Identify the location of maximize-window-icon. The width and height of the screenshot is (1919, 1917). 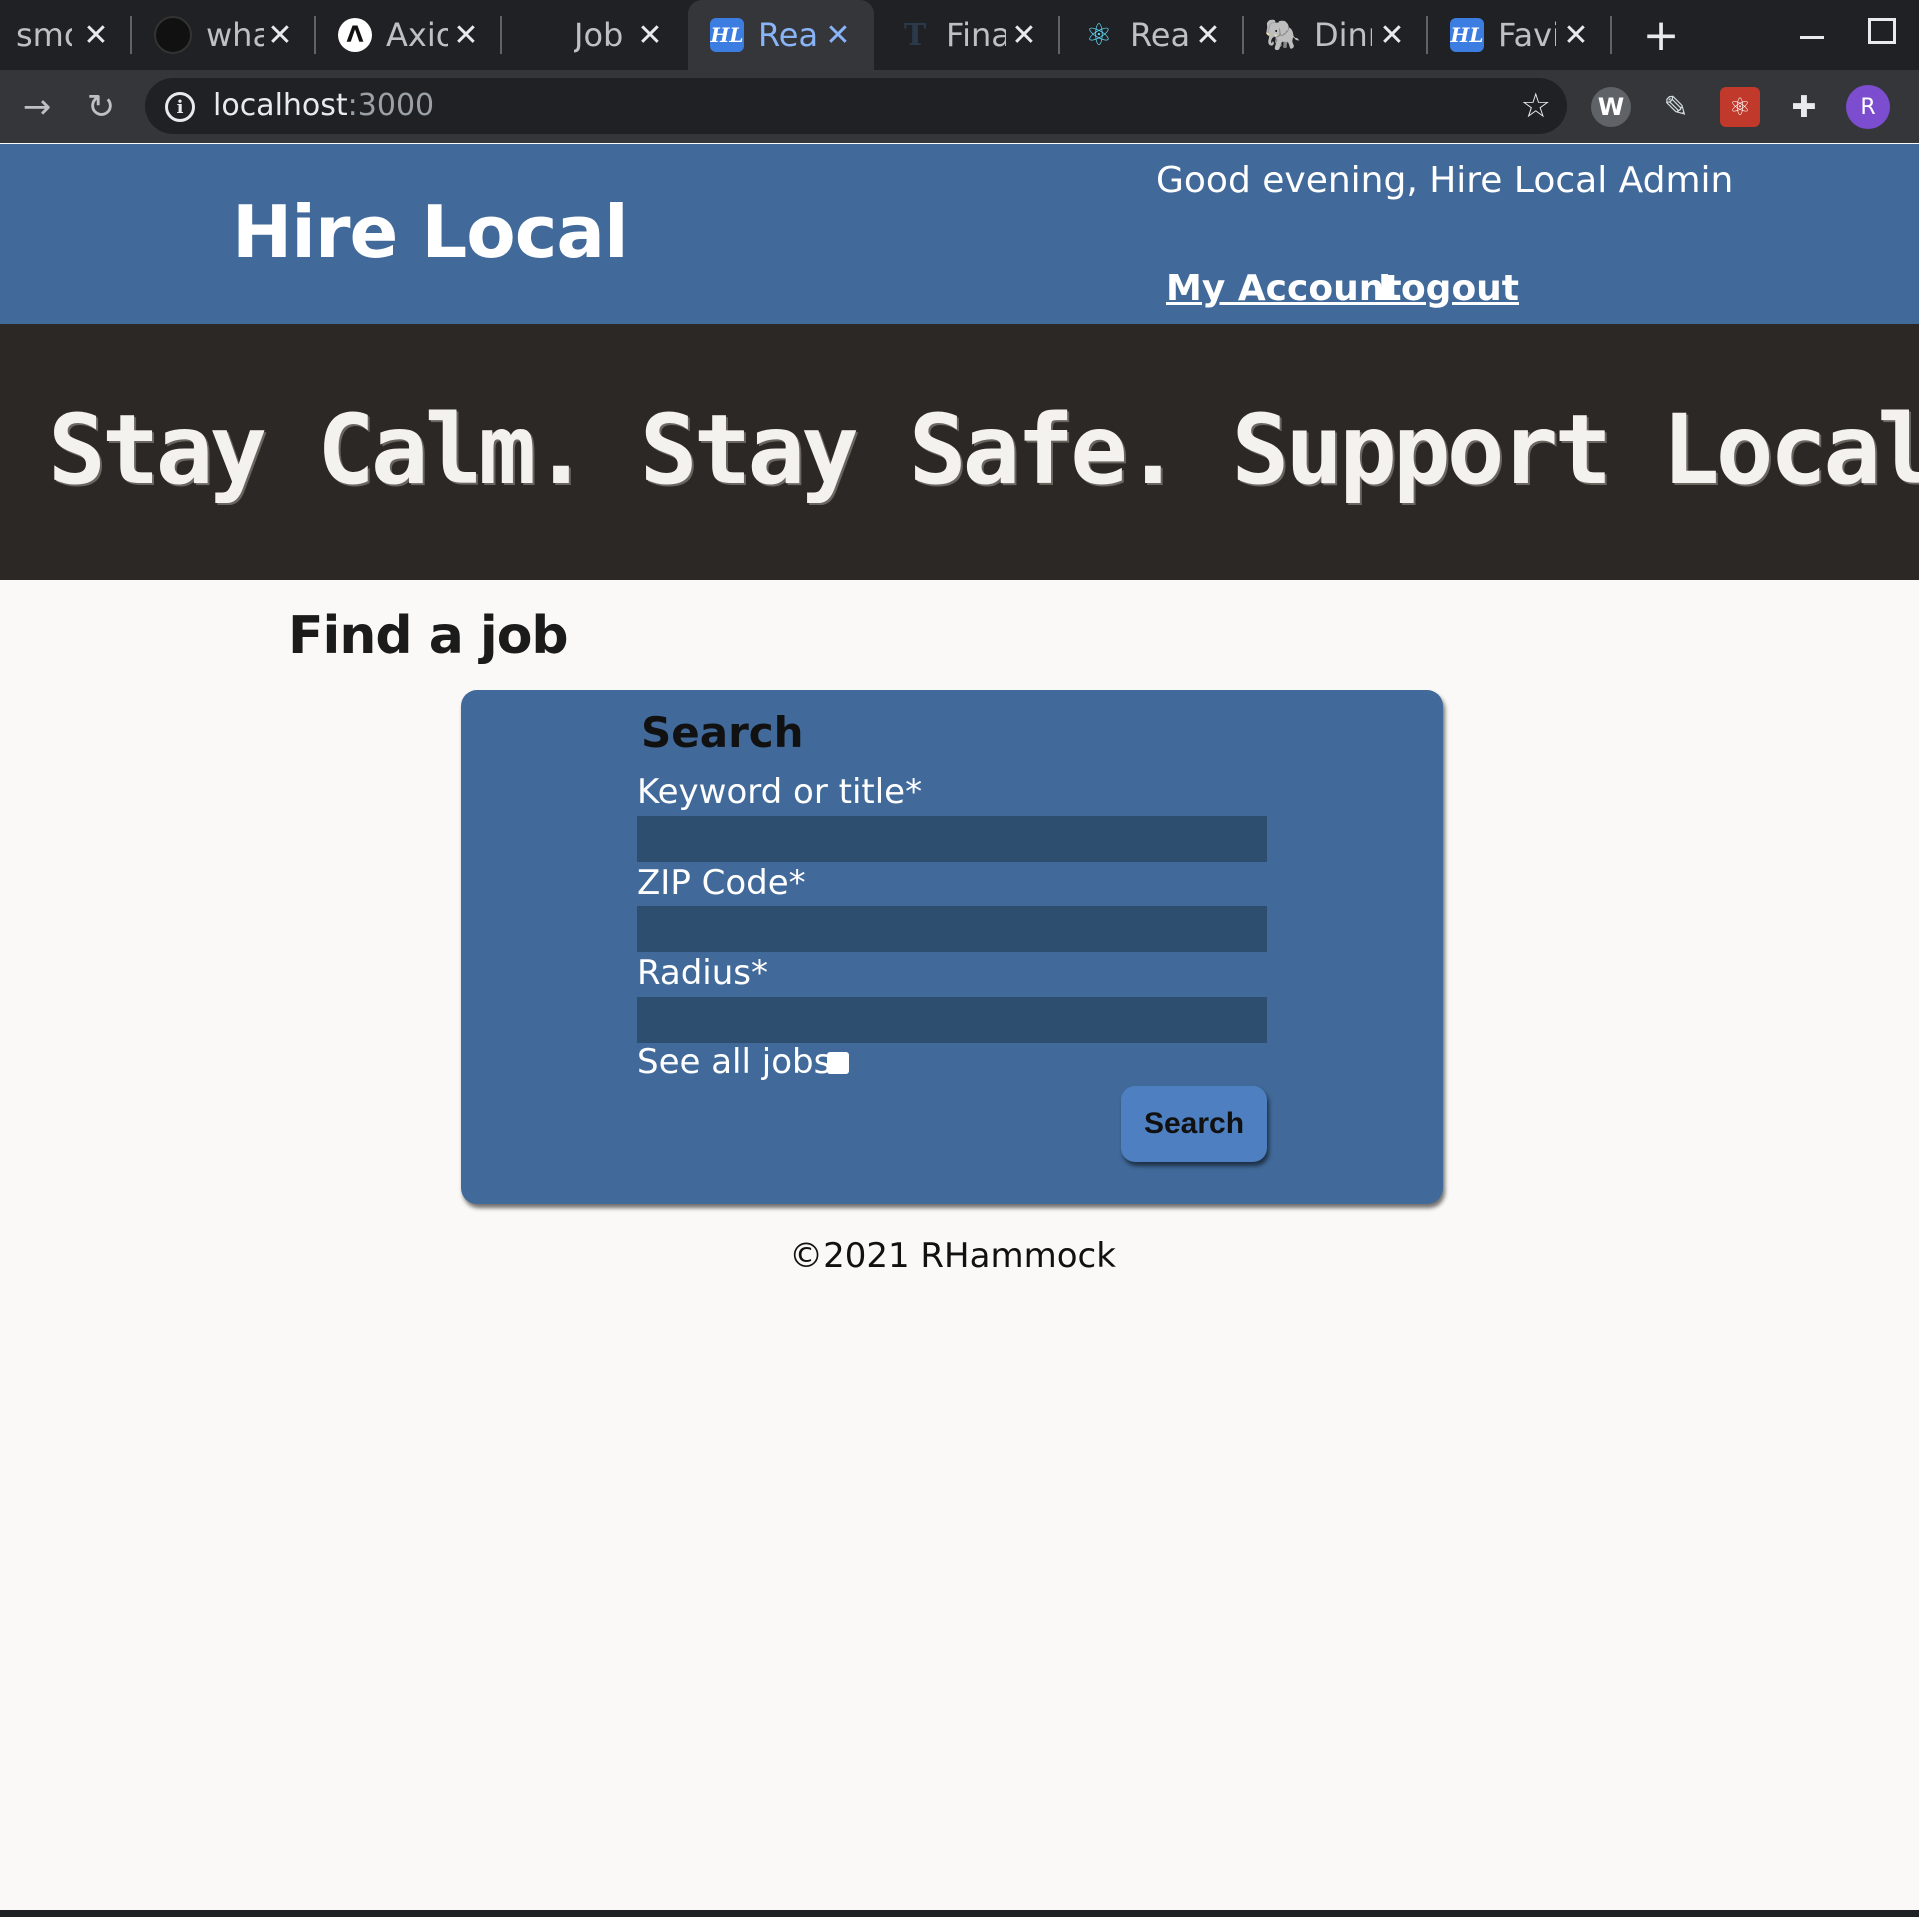
(1882, 31).